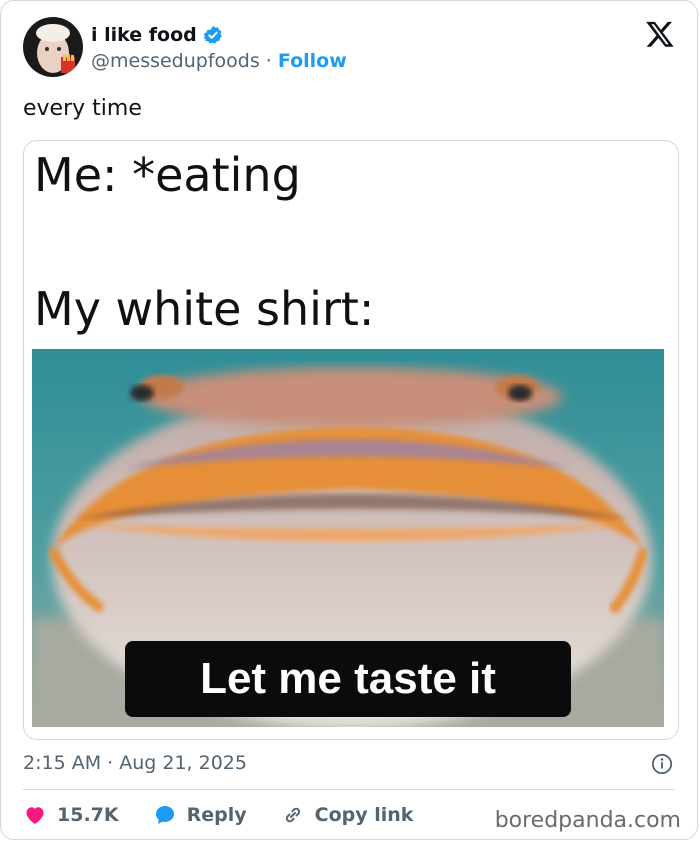 The width and height of the screenshot is (700, 842). Describe the element at coordinates (167, 175) in the screenshot. I see `meme-text-top: Me: *eating` at that location.